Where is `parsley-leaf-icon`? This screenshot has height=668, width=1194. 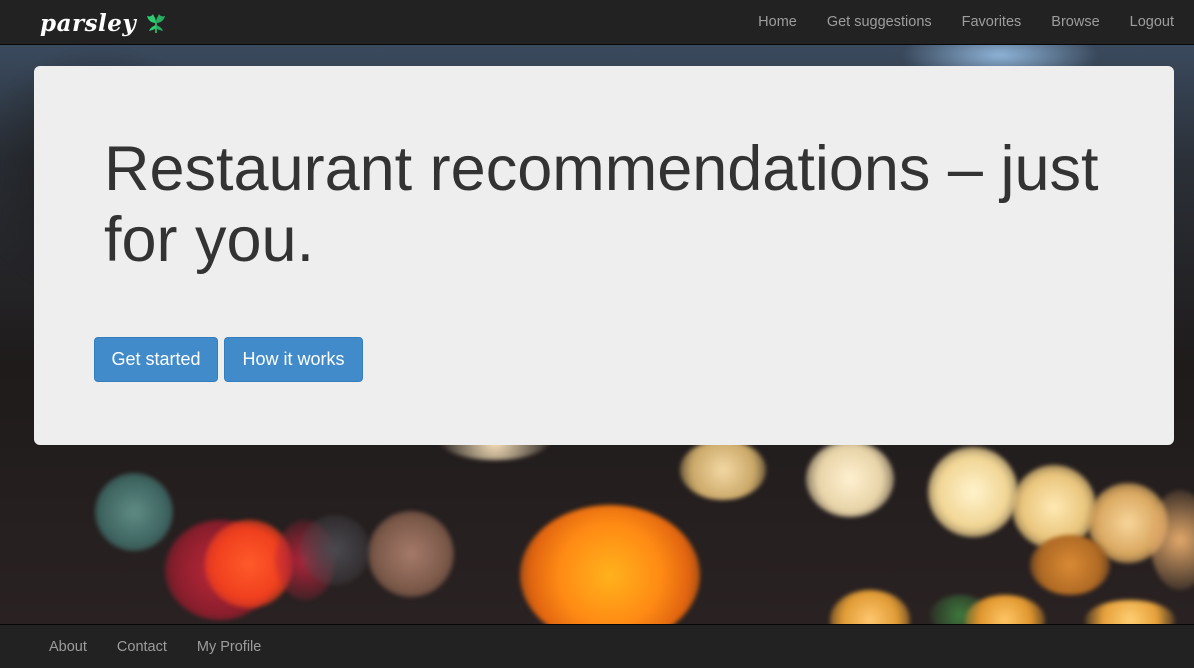 parsley-leaf-icon is located at coordinates (156, 23).